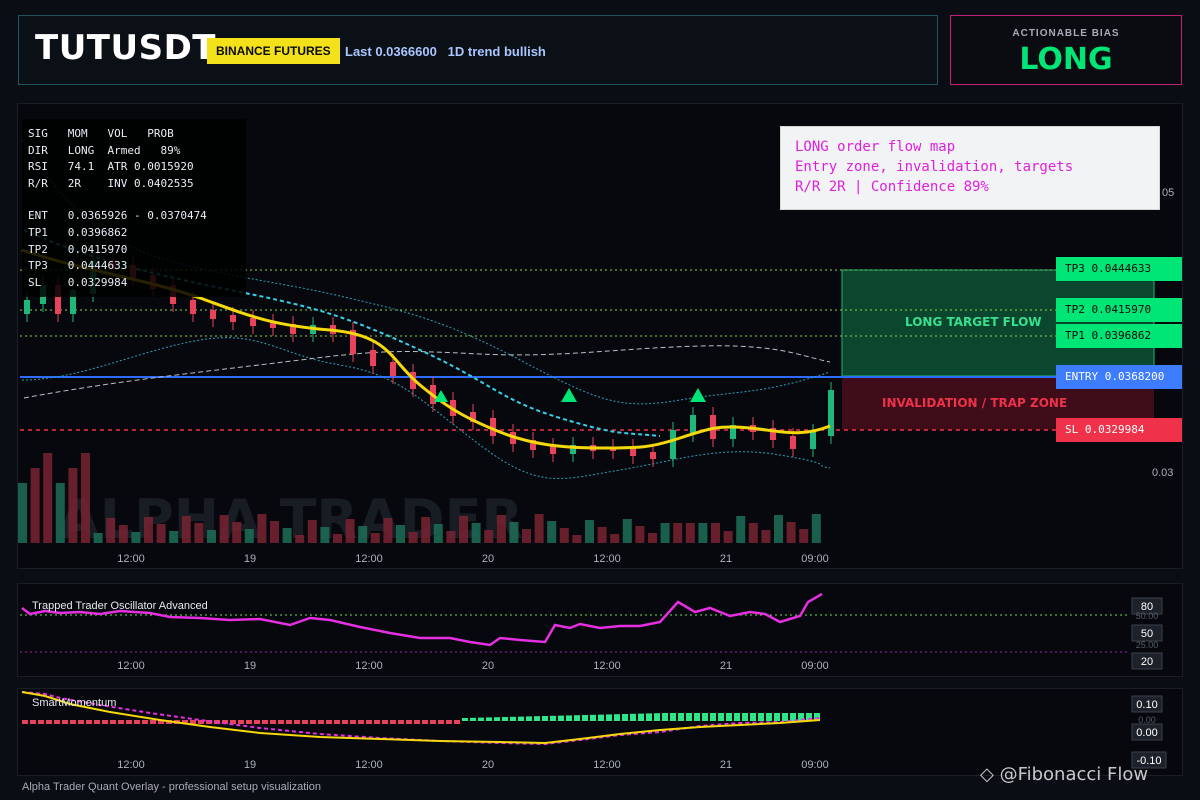 This screenshot has height=800, width=1200. I want to click on momentum-time-axis: 12:00 19 12:00 20 12:00 21 09:00, so click(473, 765).